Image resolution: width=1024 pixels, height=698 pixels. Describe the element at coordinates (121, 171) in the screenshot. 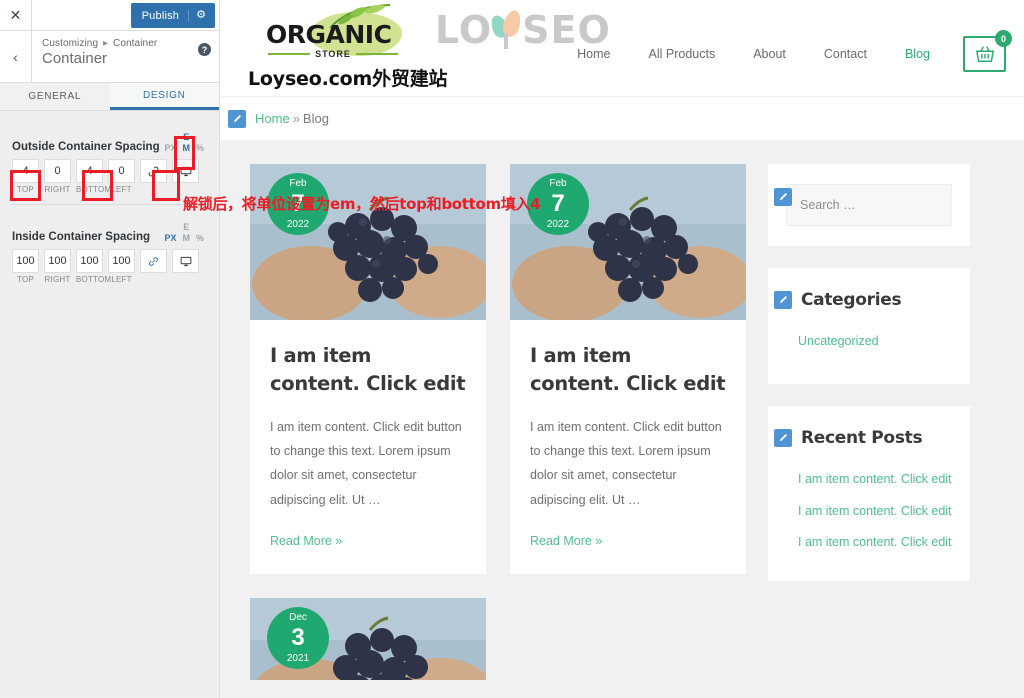

I see `outside-left-input: 0` at that location.